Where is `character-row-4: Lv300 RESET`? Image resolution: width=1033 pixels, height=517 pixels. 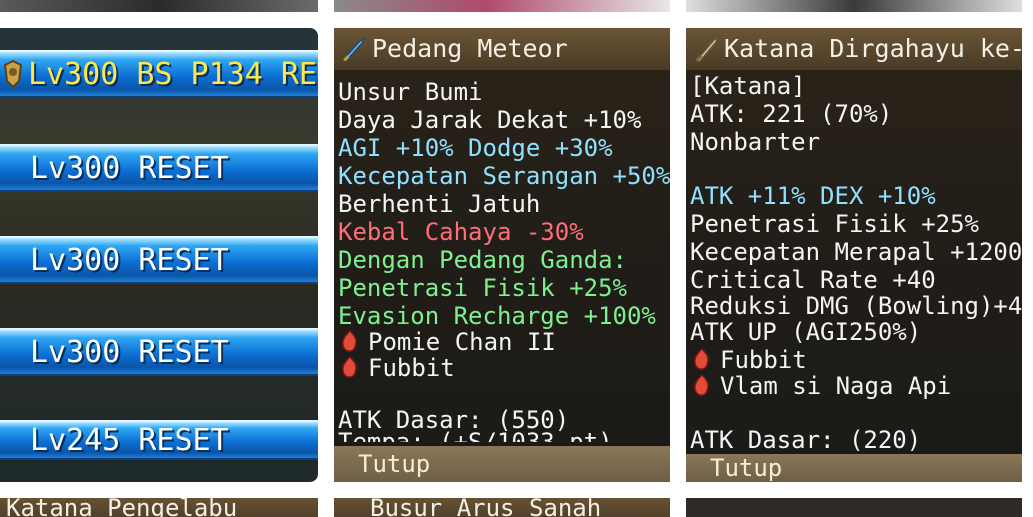
character-row-4: Lv300 RESET is located at coordinates (159, 352).